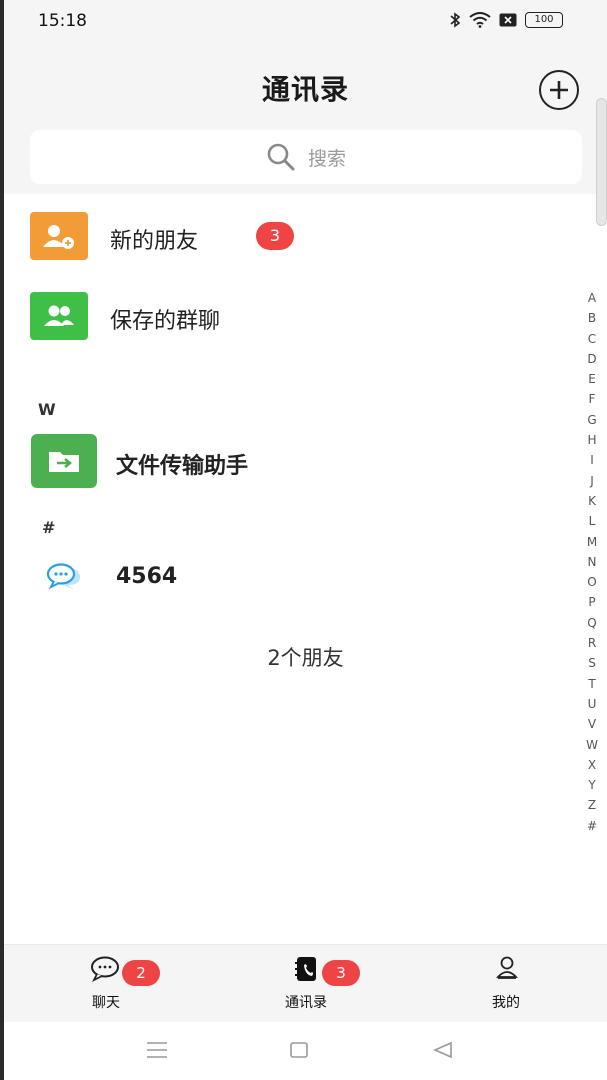 Image resolution: width=607 pixels, height=1080 pixels. What do you see at coordinates (592, 420) in the screenshot?
I see `alphabet-index-letter: G` at bounding box center [592, 420].